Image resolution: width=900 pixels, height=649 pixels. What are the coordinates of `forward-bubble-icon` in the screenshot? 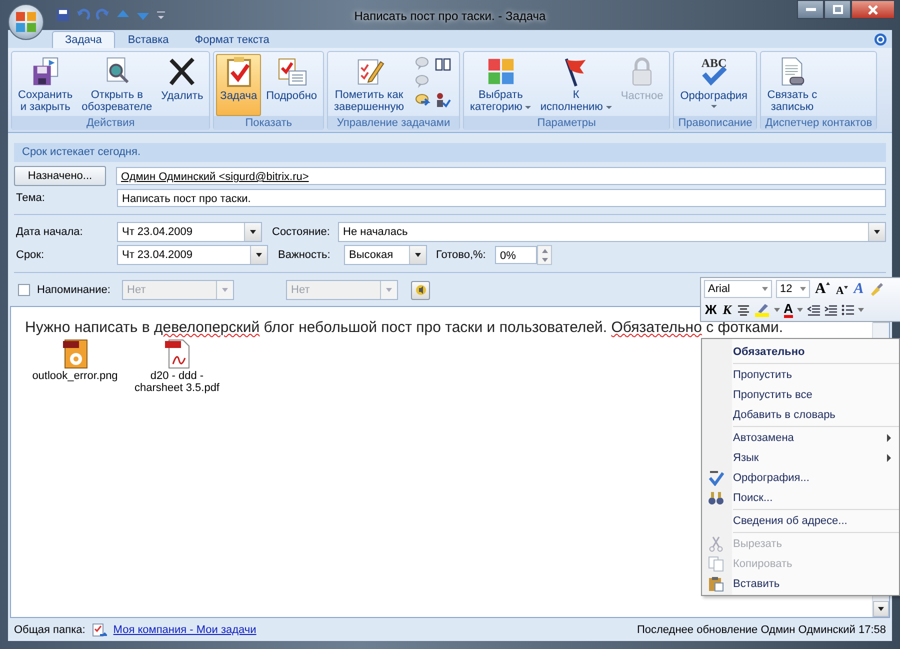 It's located at (422, 100).